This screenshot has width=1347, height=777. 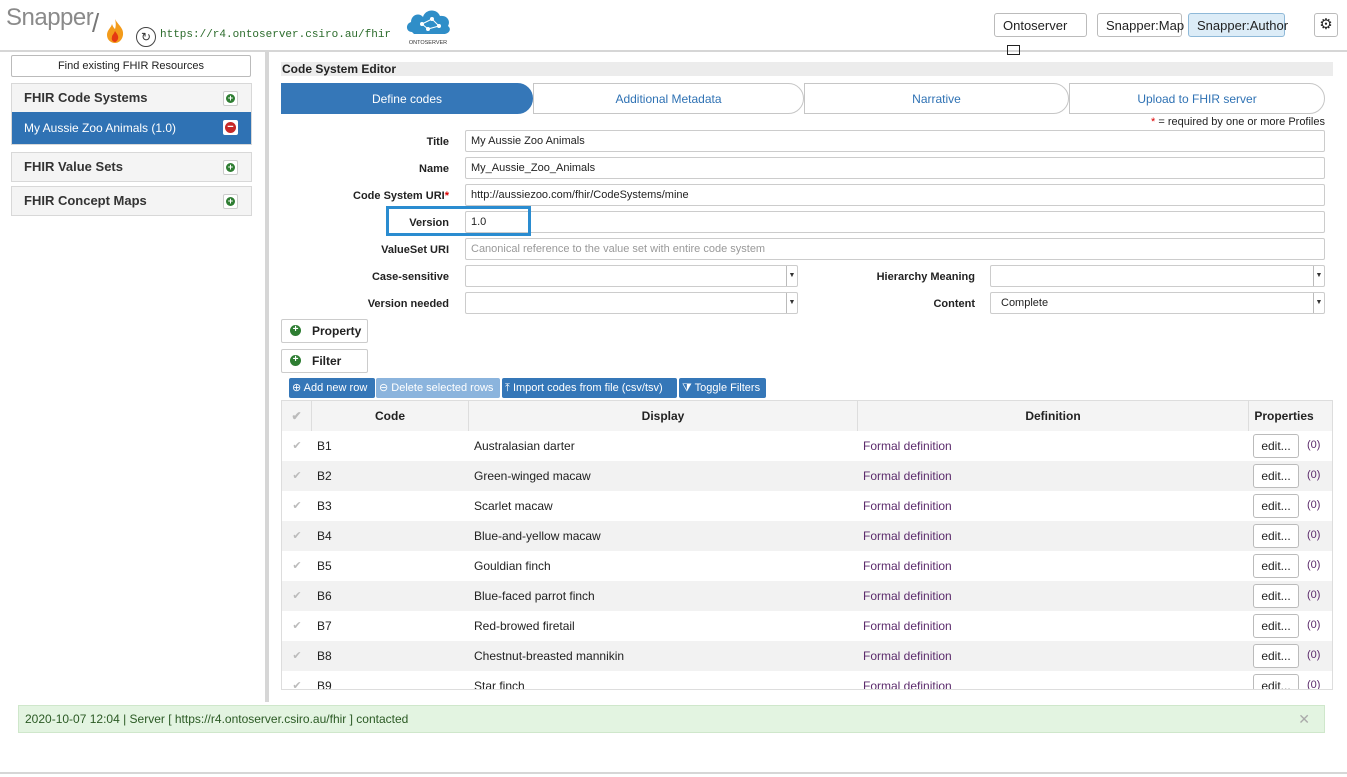 I want to click on cell-display: Blue-and-yellow macaw, so click(x=663, y=536).